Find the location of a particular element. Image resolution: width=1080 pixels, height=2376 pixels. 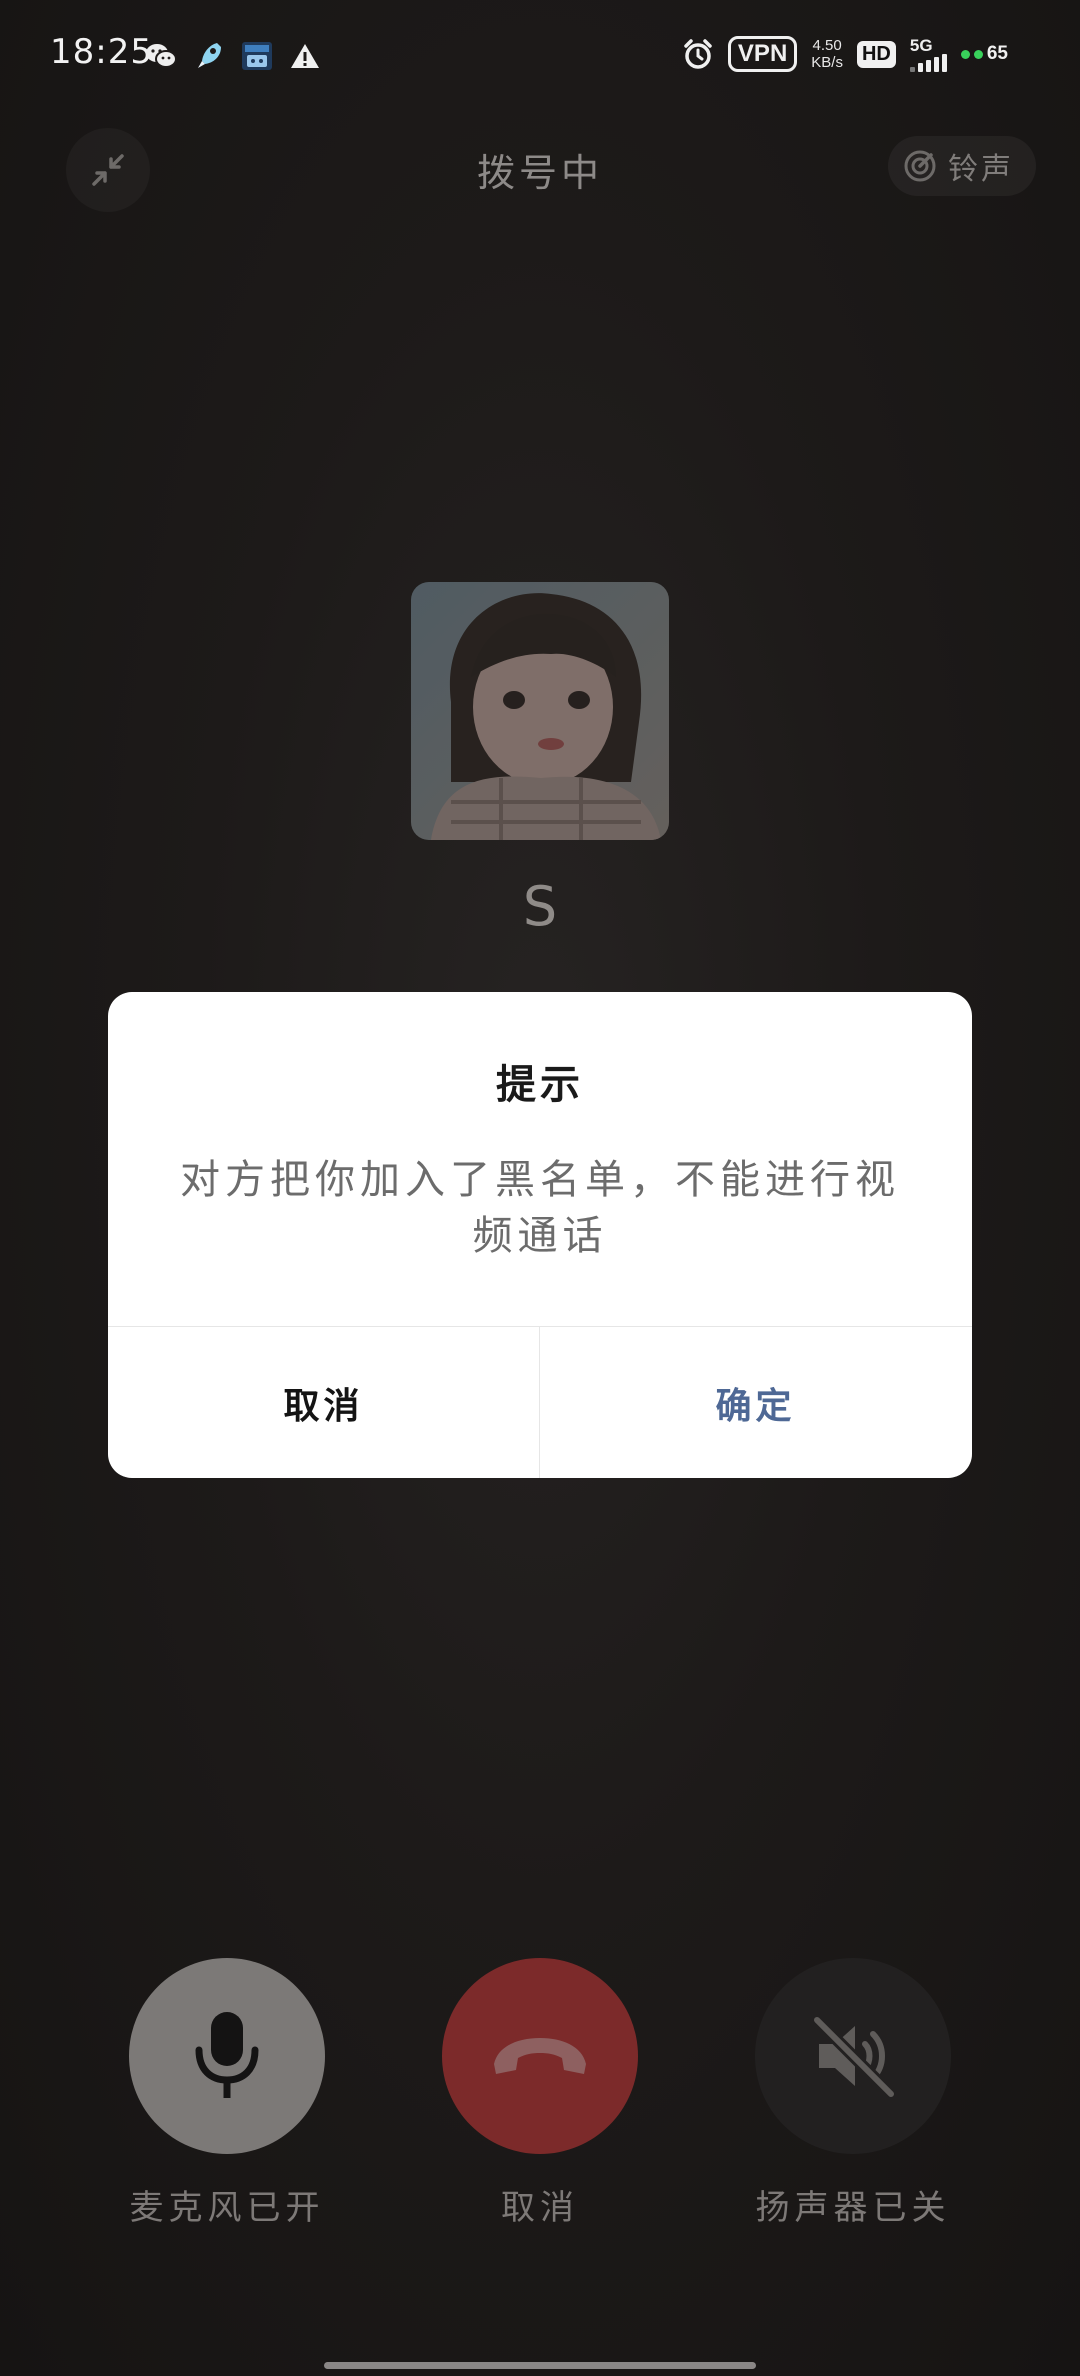

avatar-image is located at coordinates (540, 711).